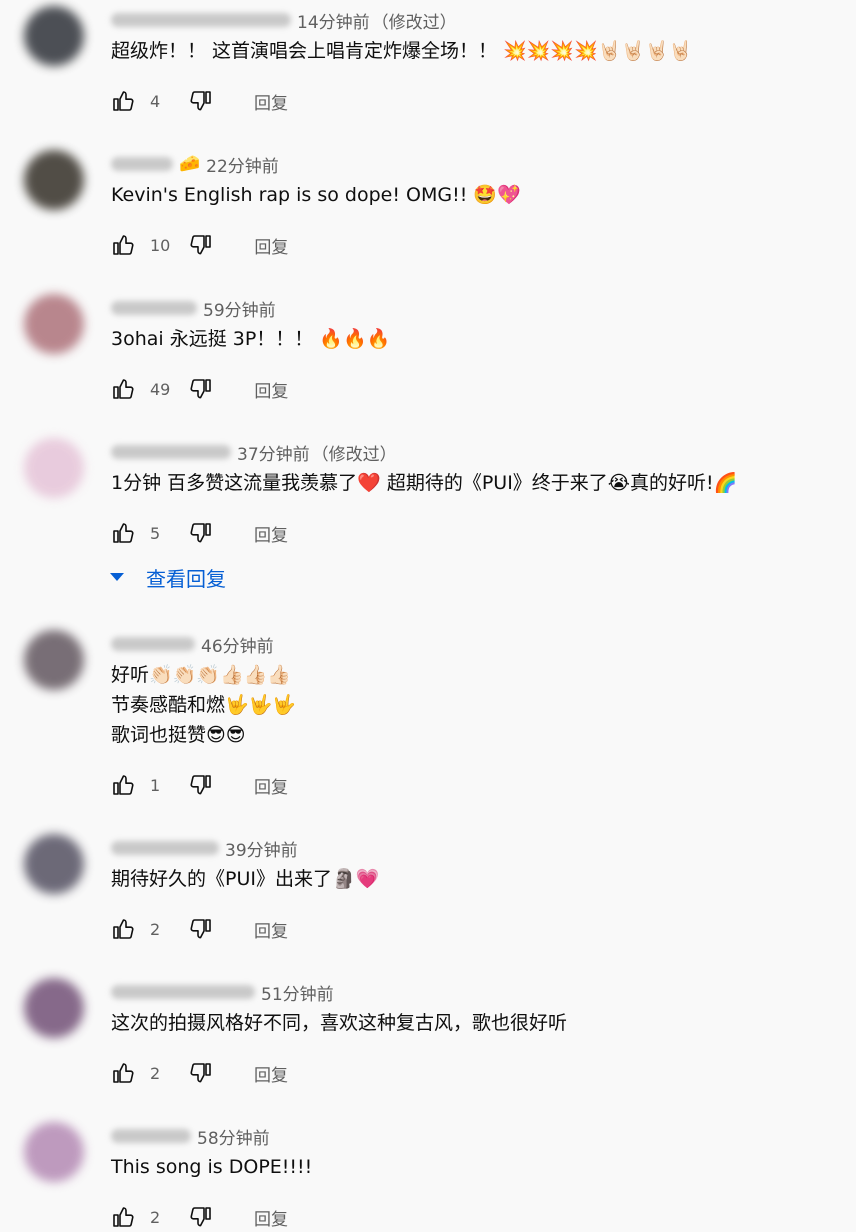  What do you see at coordinates (339, 1023) in the screenshot?
I see `comment-text: 这次的拍摄风格好不同，喜欢这种复古风，歌也很好听` at bounding box center [339, 1023].